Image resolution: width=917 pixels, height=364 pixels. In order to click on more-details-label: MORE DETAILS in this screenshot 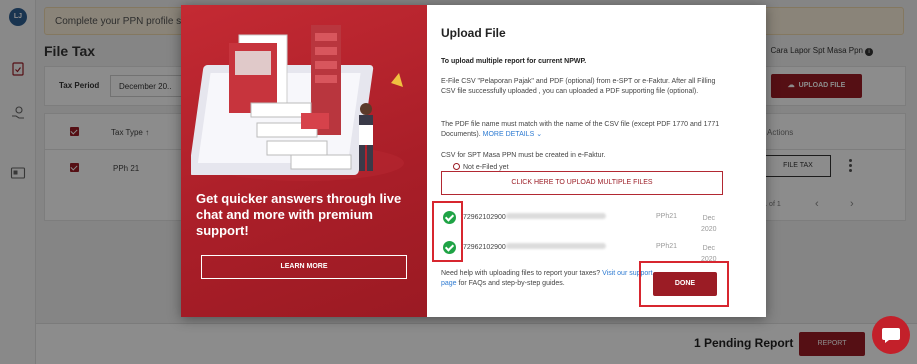, I will do `click(508, 134)`.